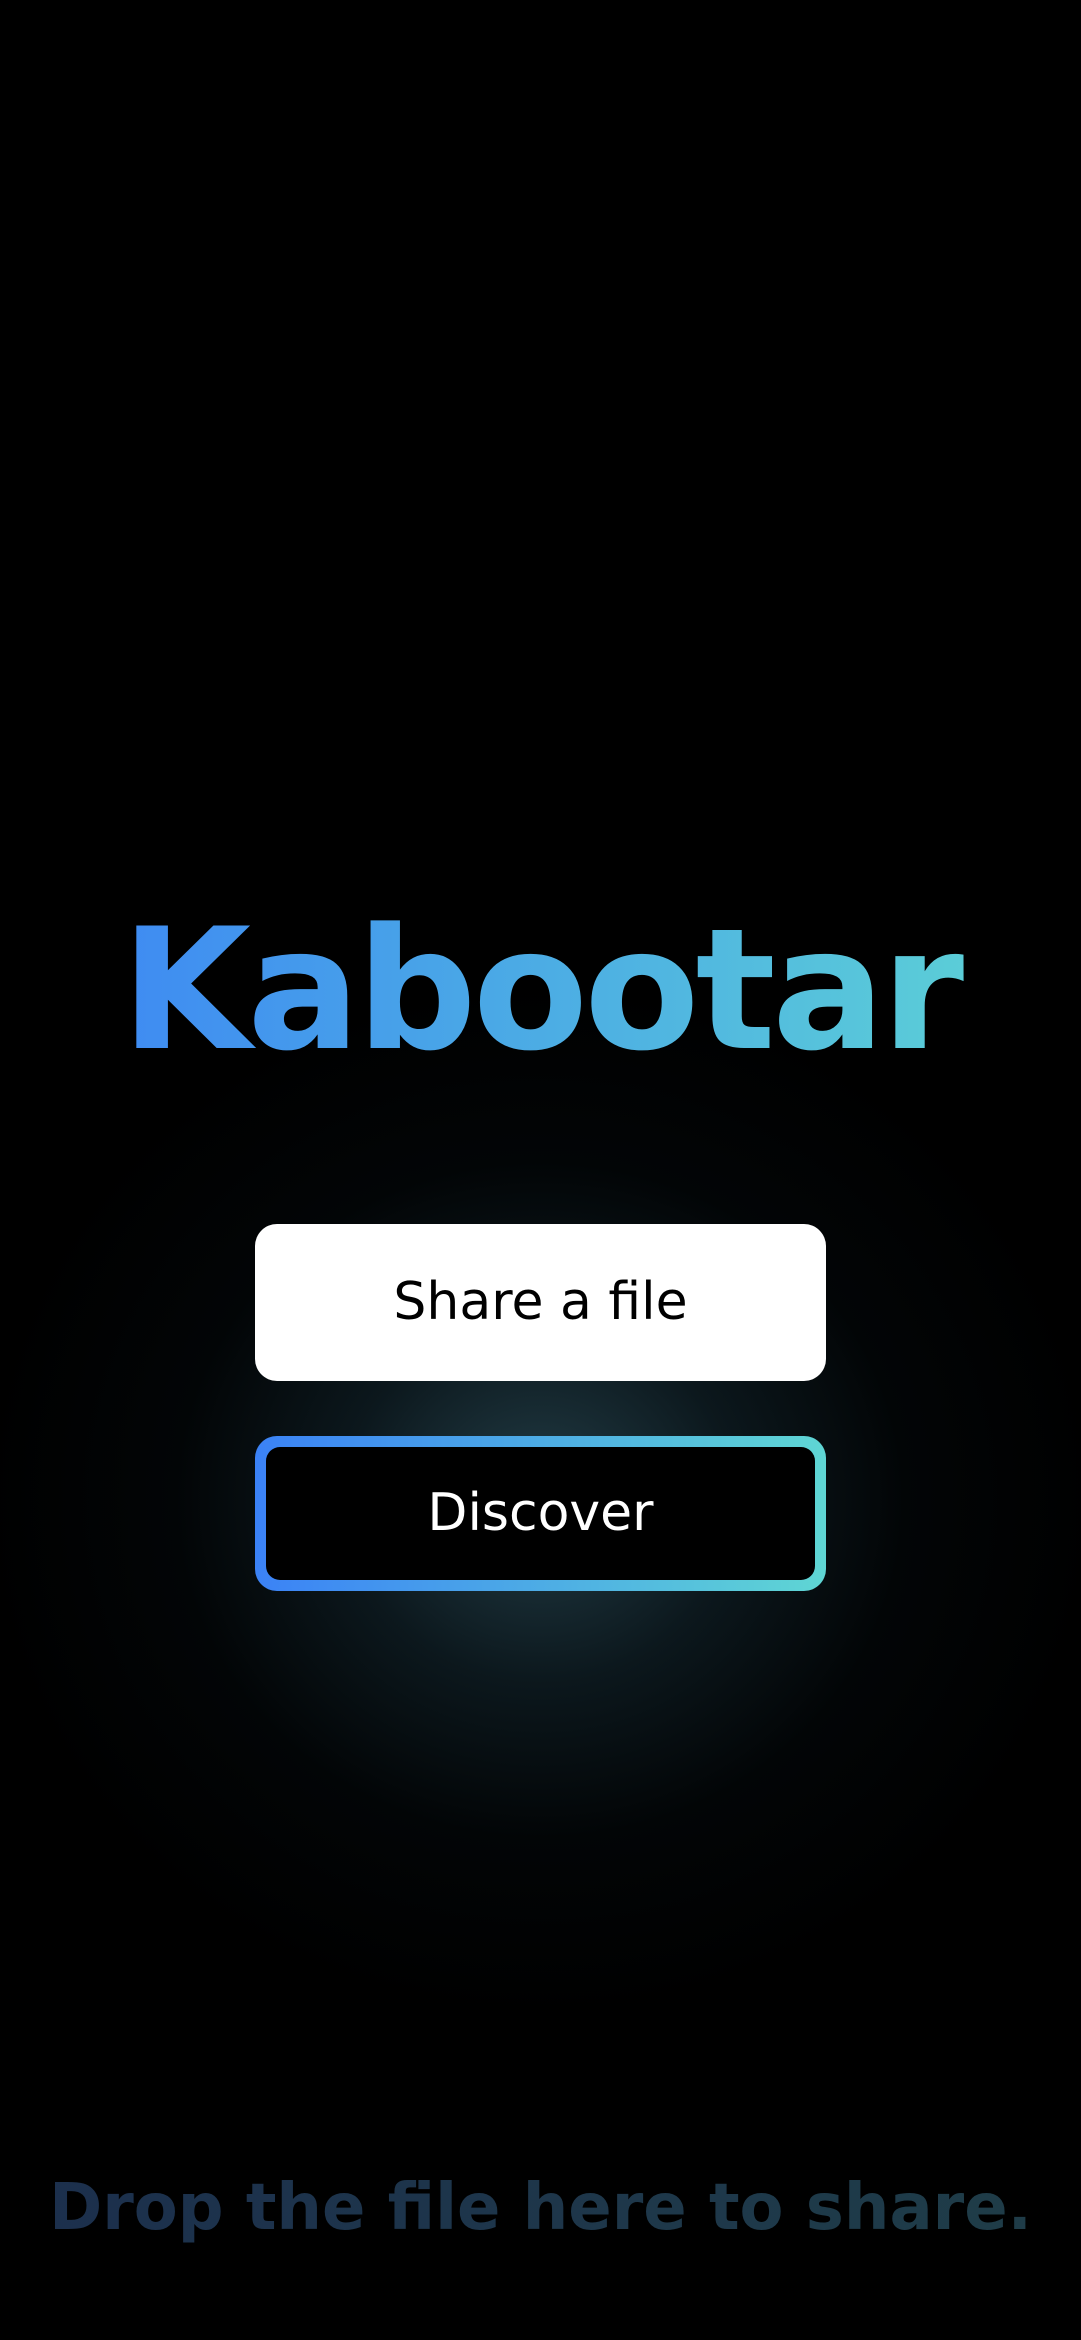 The image size is (1081, 2340). I want to click on discover-button: Discover, so click(540, 1513).